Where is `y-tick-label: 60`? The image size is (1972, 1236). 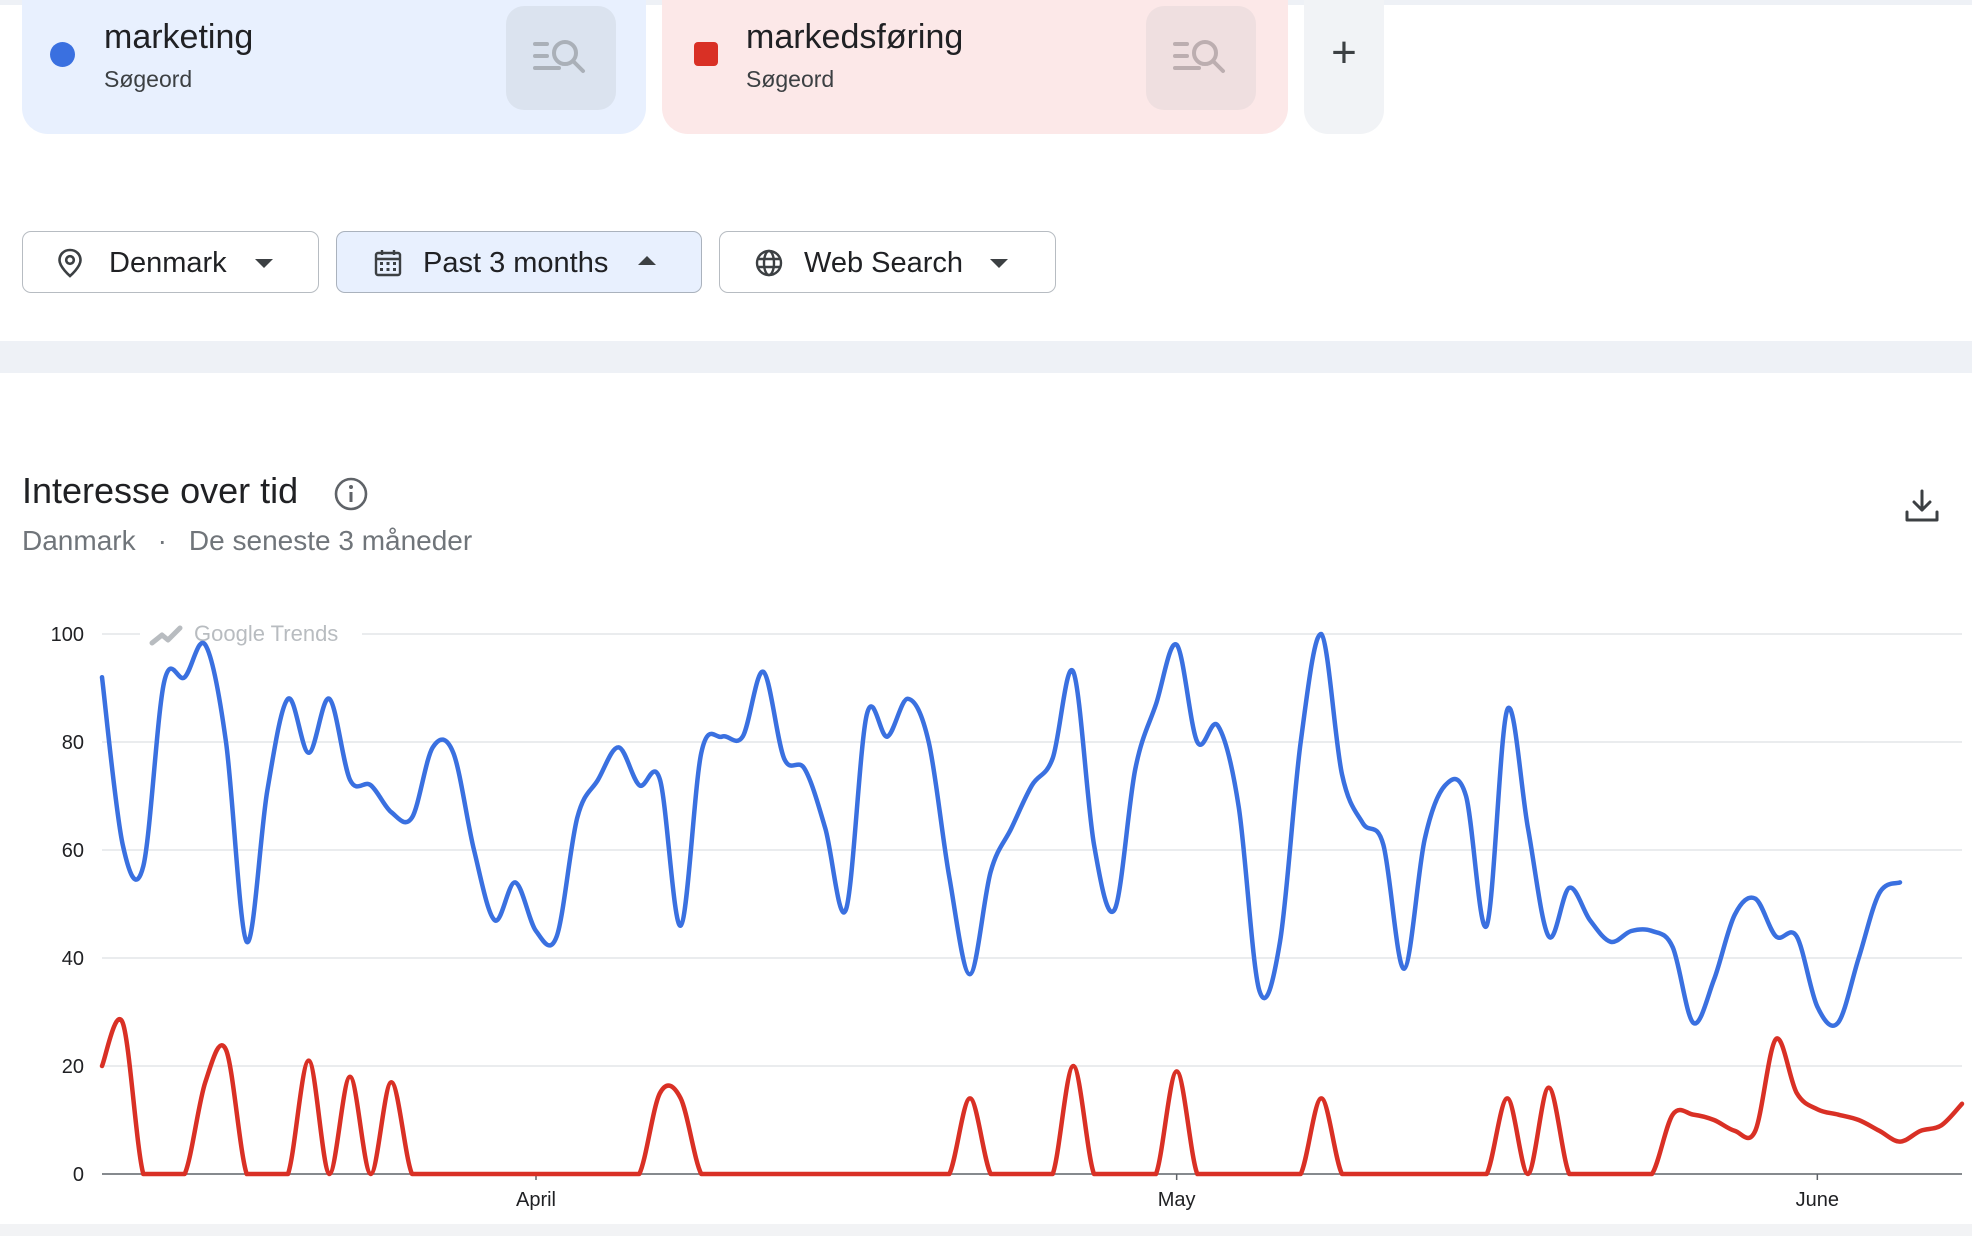 y-tick-label: 60 is located at coordinates (73, 851).